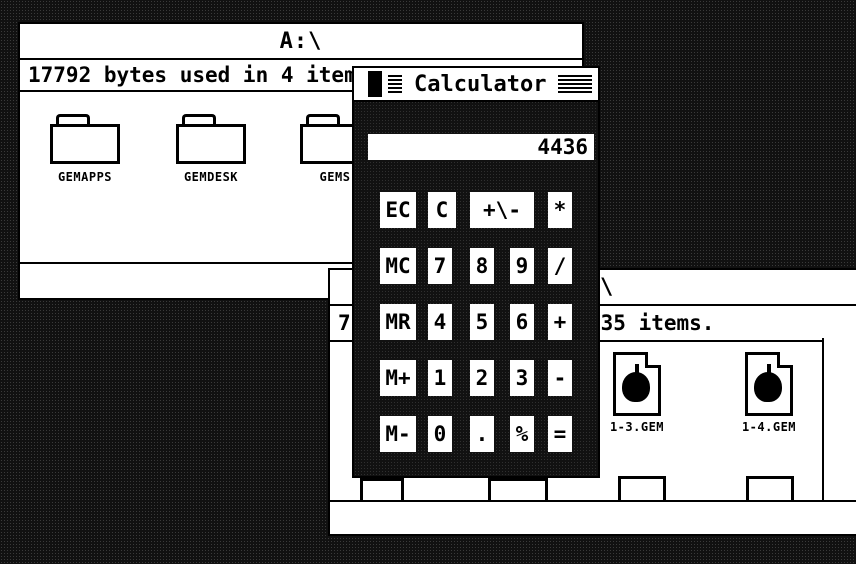 The height and width of the screenshot is (564, 856). I want to click on key-percent: %, so click(522, 434).